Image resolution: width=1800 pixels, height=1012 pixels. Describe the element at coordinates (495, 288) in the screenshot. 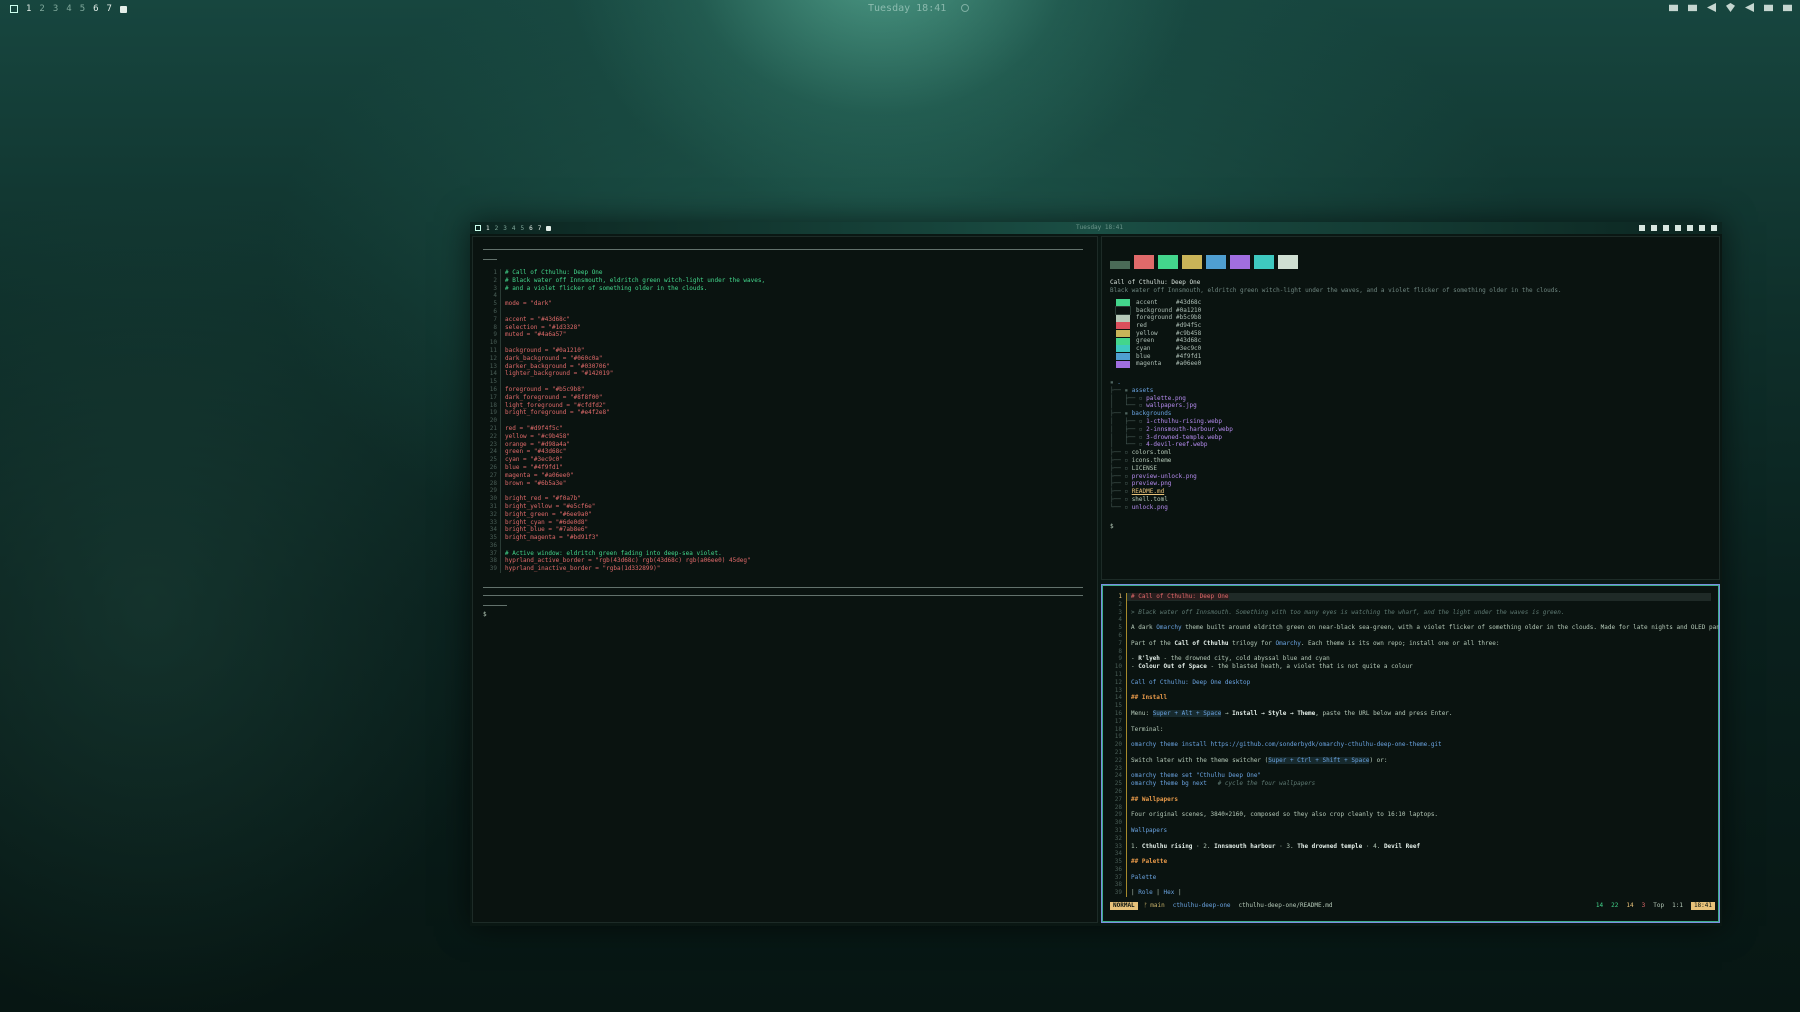

I see `line-number: 3` at that location.